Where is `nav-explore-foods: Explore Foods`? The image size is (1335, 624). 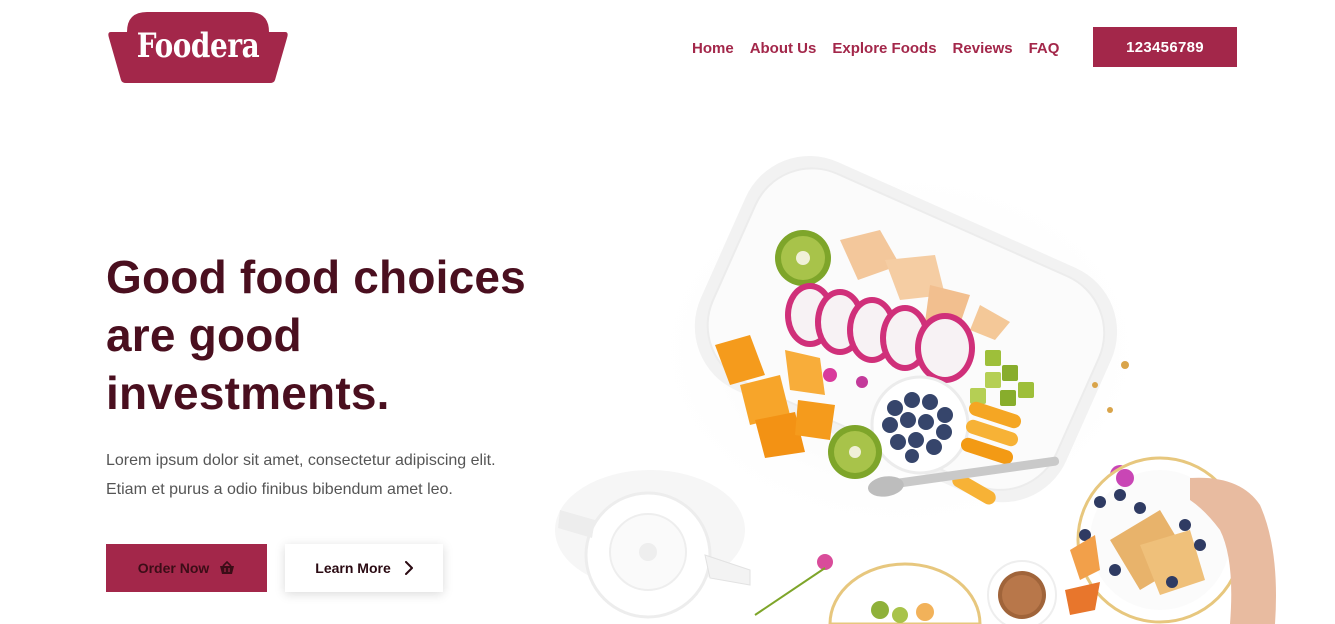
nav-explore-foods: Explore Foods is located at coordinates (884, 49).